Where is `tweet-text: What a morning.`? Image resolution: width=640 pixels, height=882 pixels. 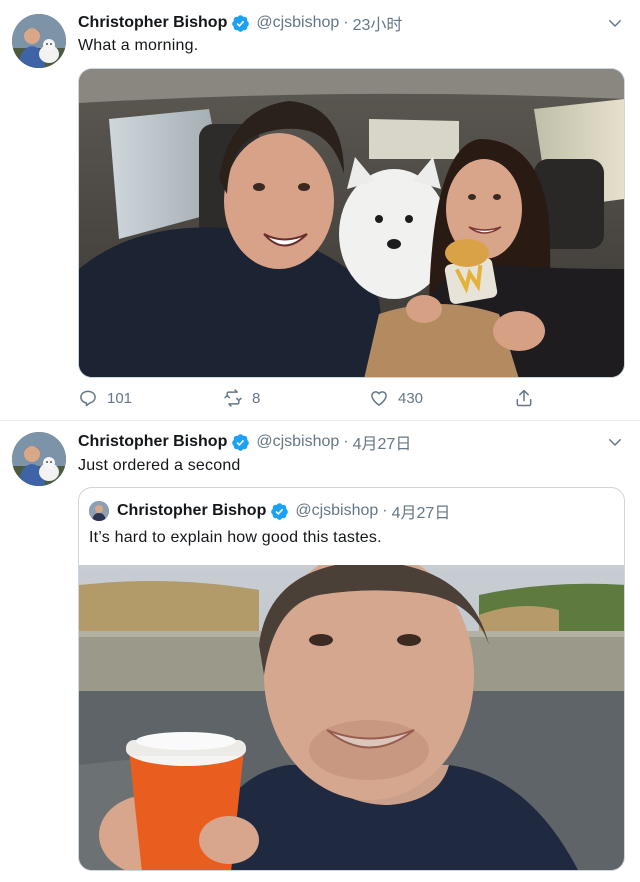
tweet-text: What a morning. is located at coordinates (138, 45).